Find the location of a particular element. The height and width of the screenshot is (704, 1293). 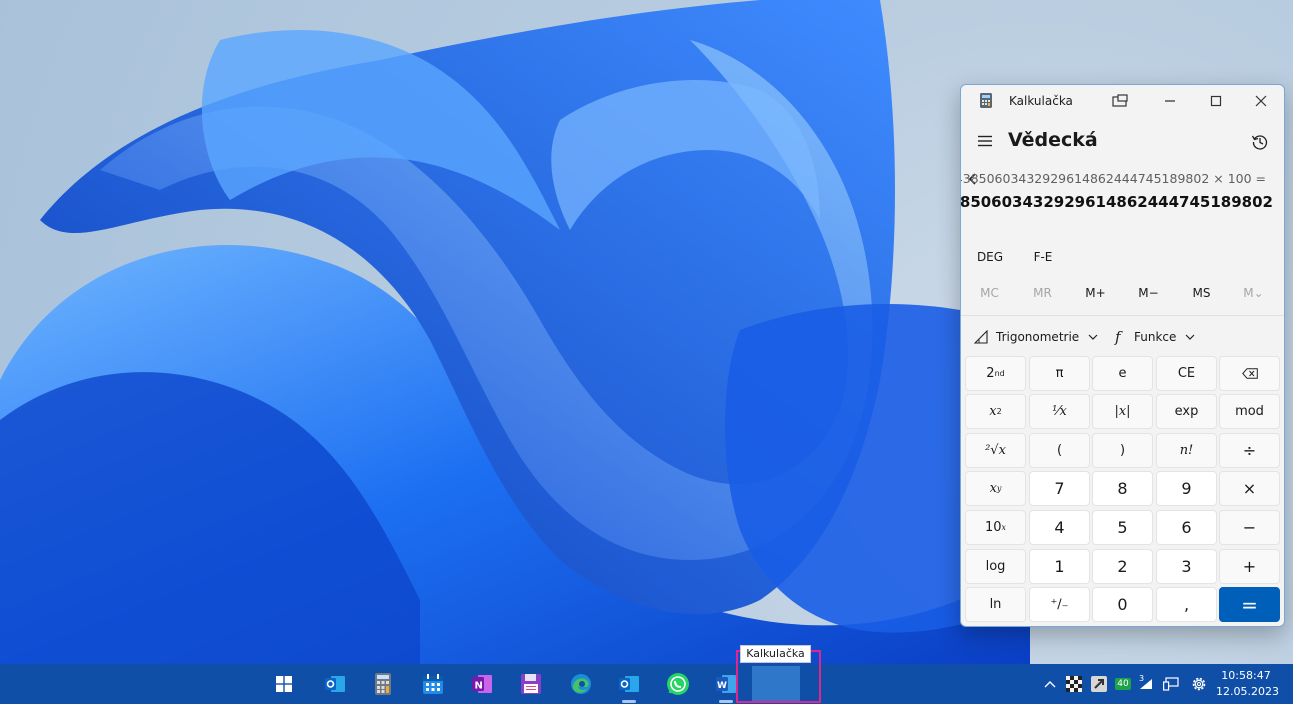

ten-power-button: 10 x is located at coordinates (995, 527).